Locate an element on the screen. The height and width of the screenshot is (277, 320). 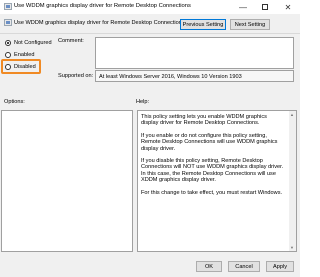
scroll-up-icon: ▲ is located at coordinates (292, 114).